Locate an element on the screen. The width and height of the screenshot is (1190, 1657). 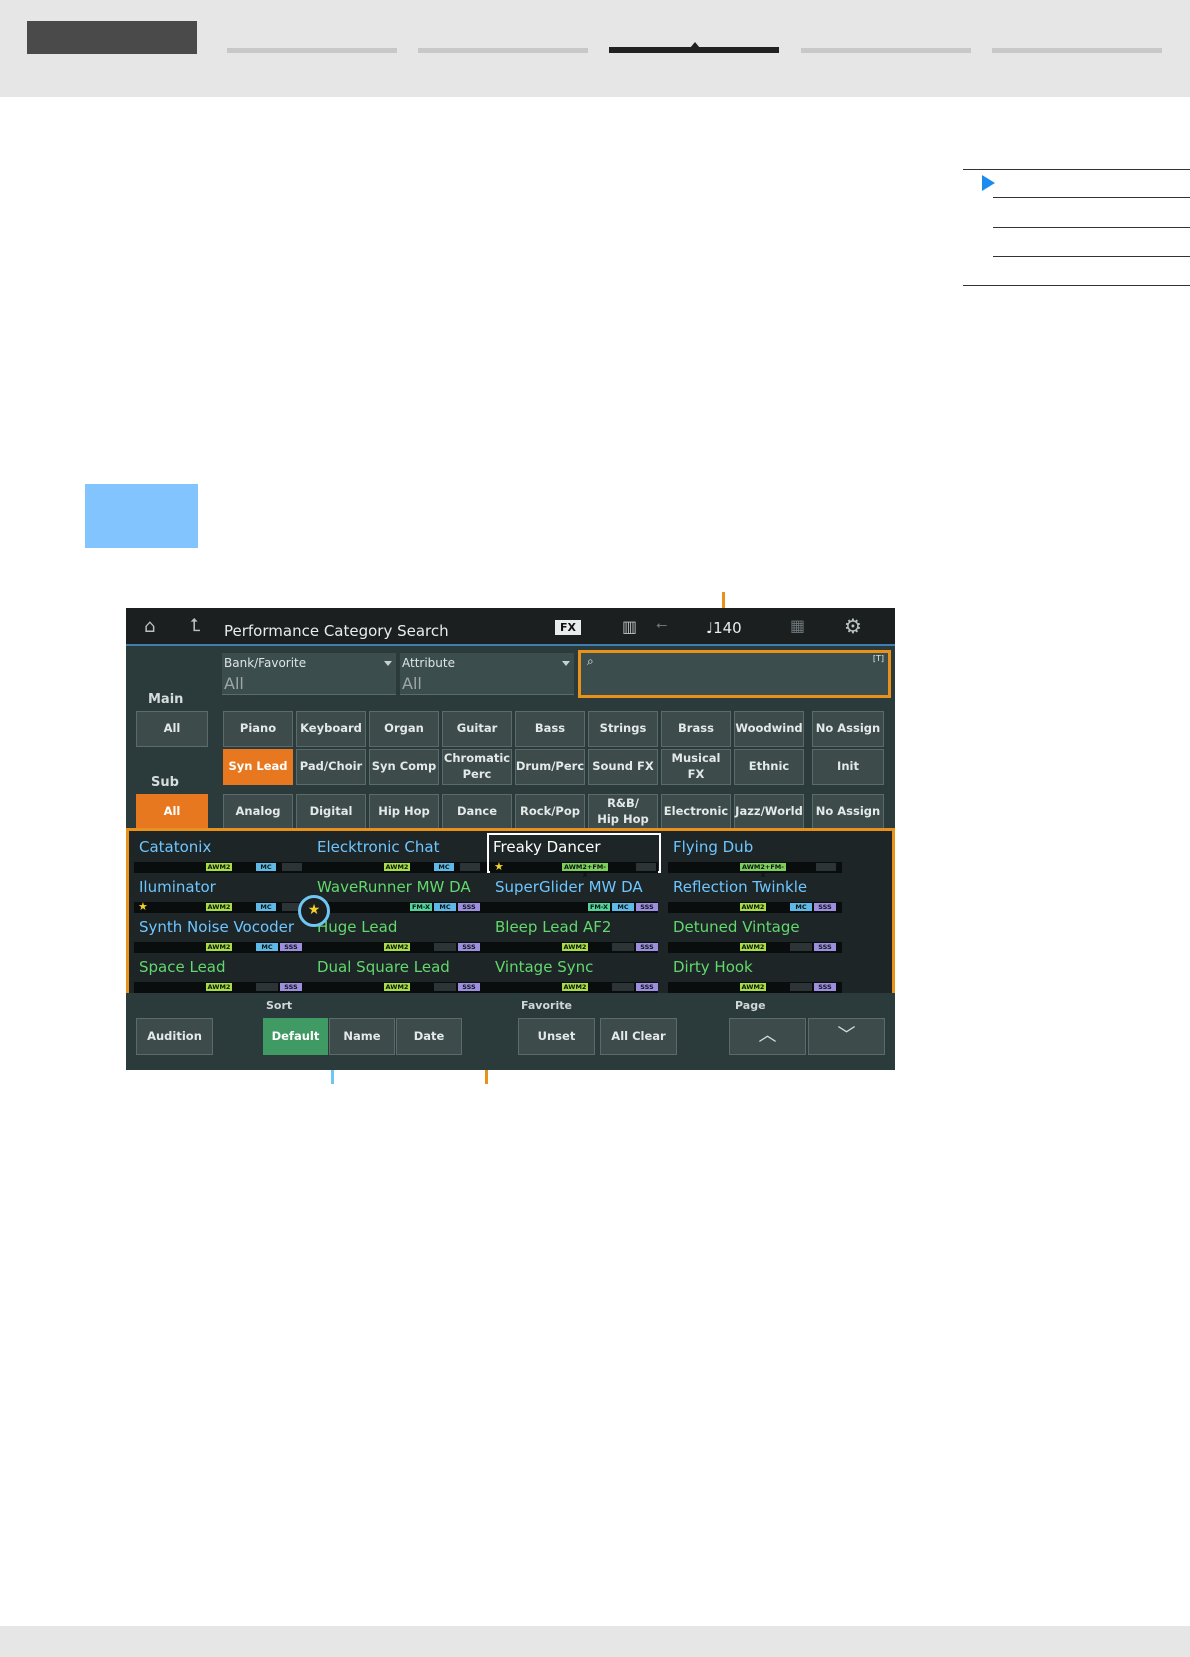
result-tag-bar: AWM2 MC is located at coordinates (401, 867).